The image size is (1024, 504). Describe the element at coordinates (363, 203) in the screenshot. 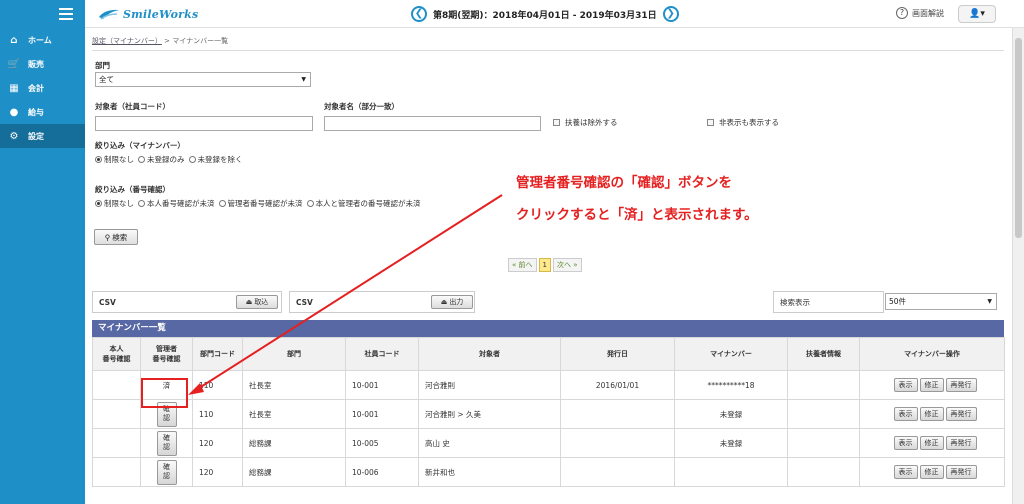

I see `number-check-option: 本人と管理者の番号確認が未済` at that location.